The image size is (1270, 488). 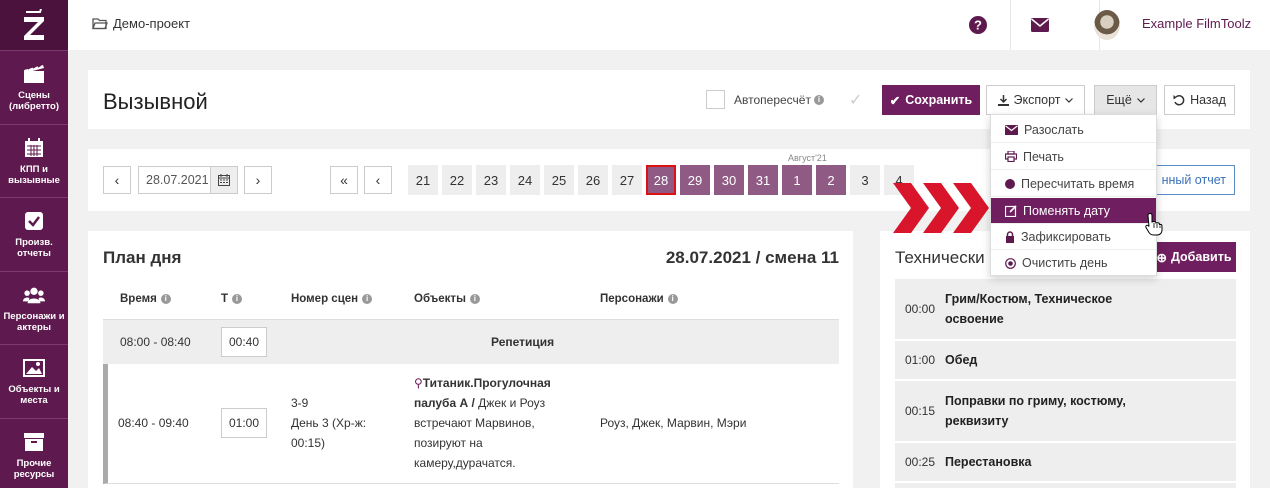 I want to click on day-21: 21, so click(x=423, y=180).